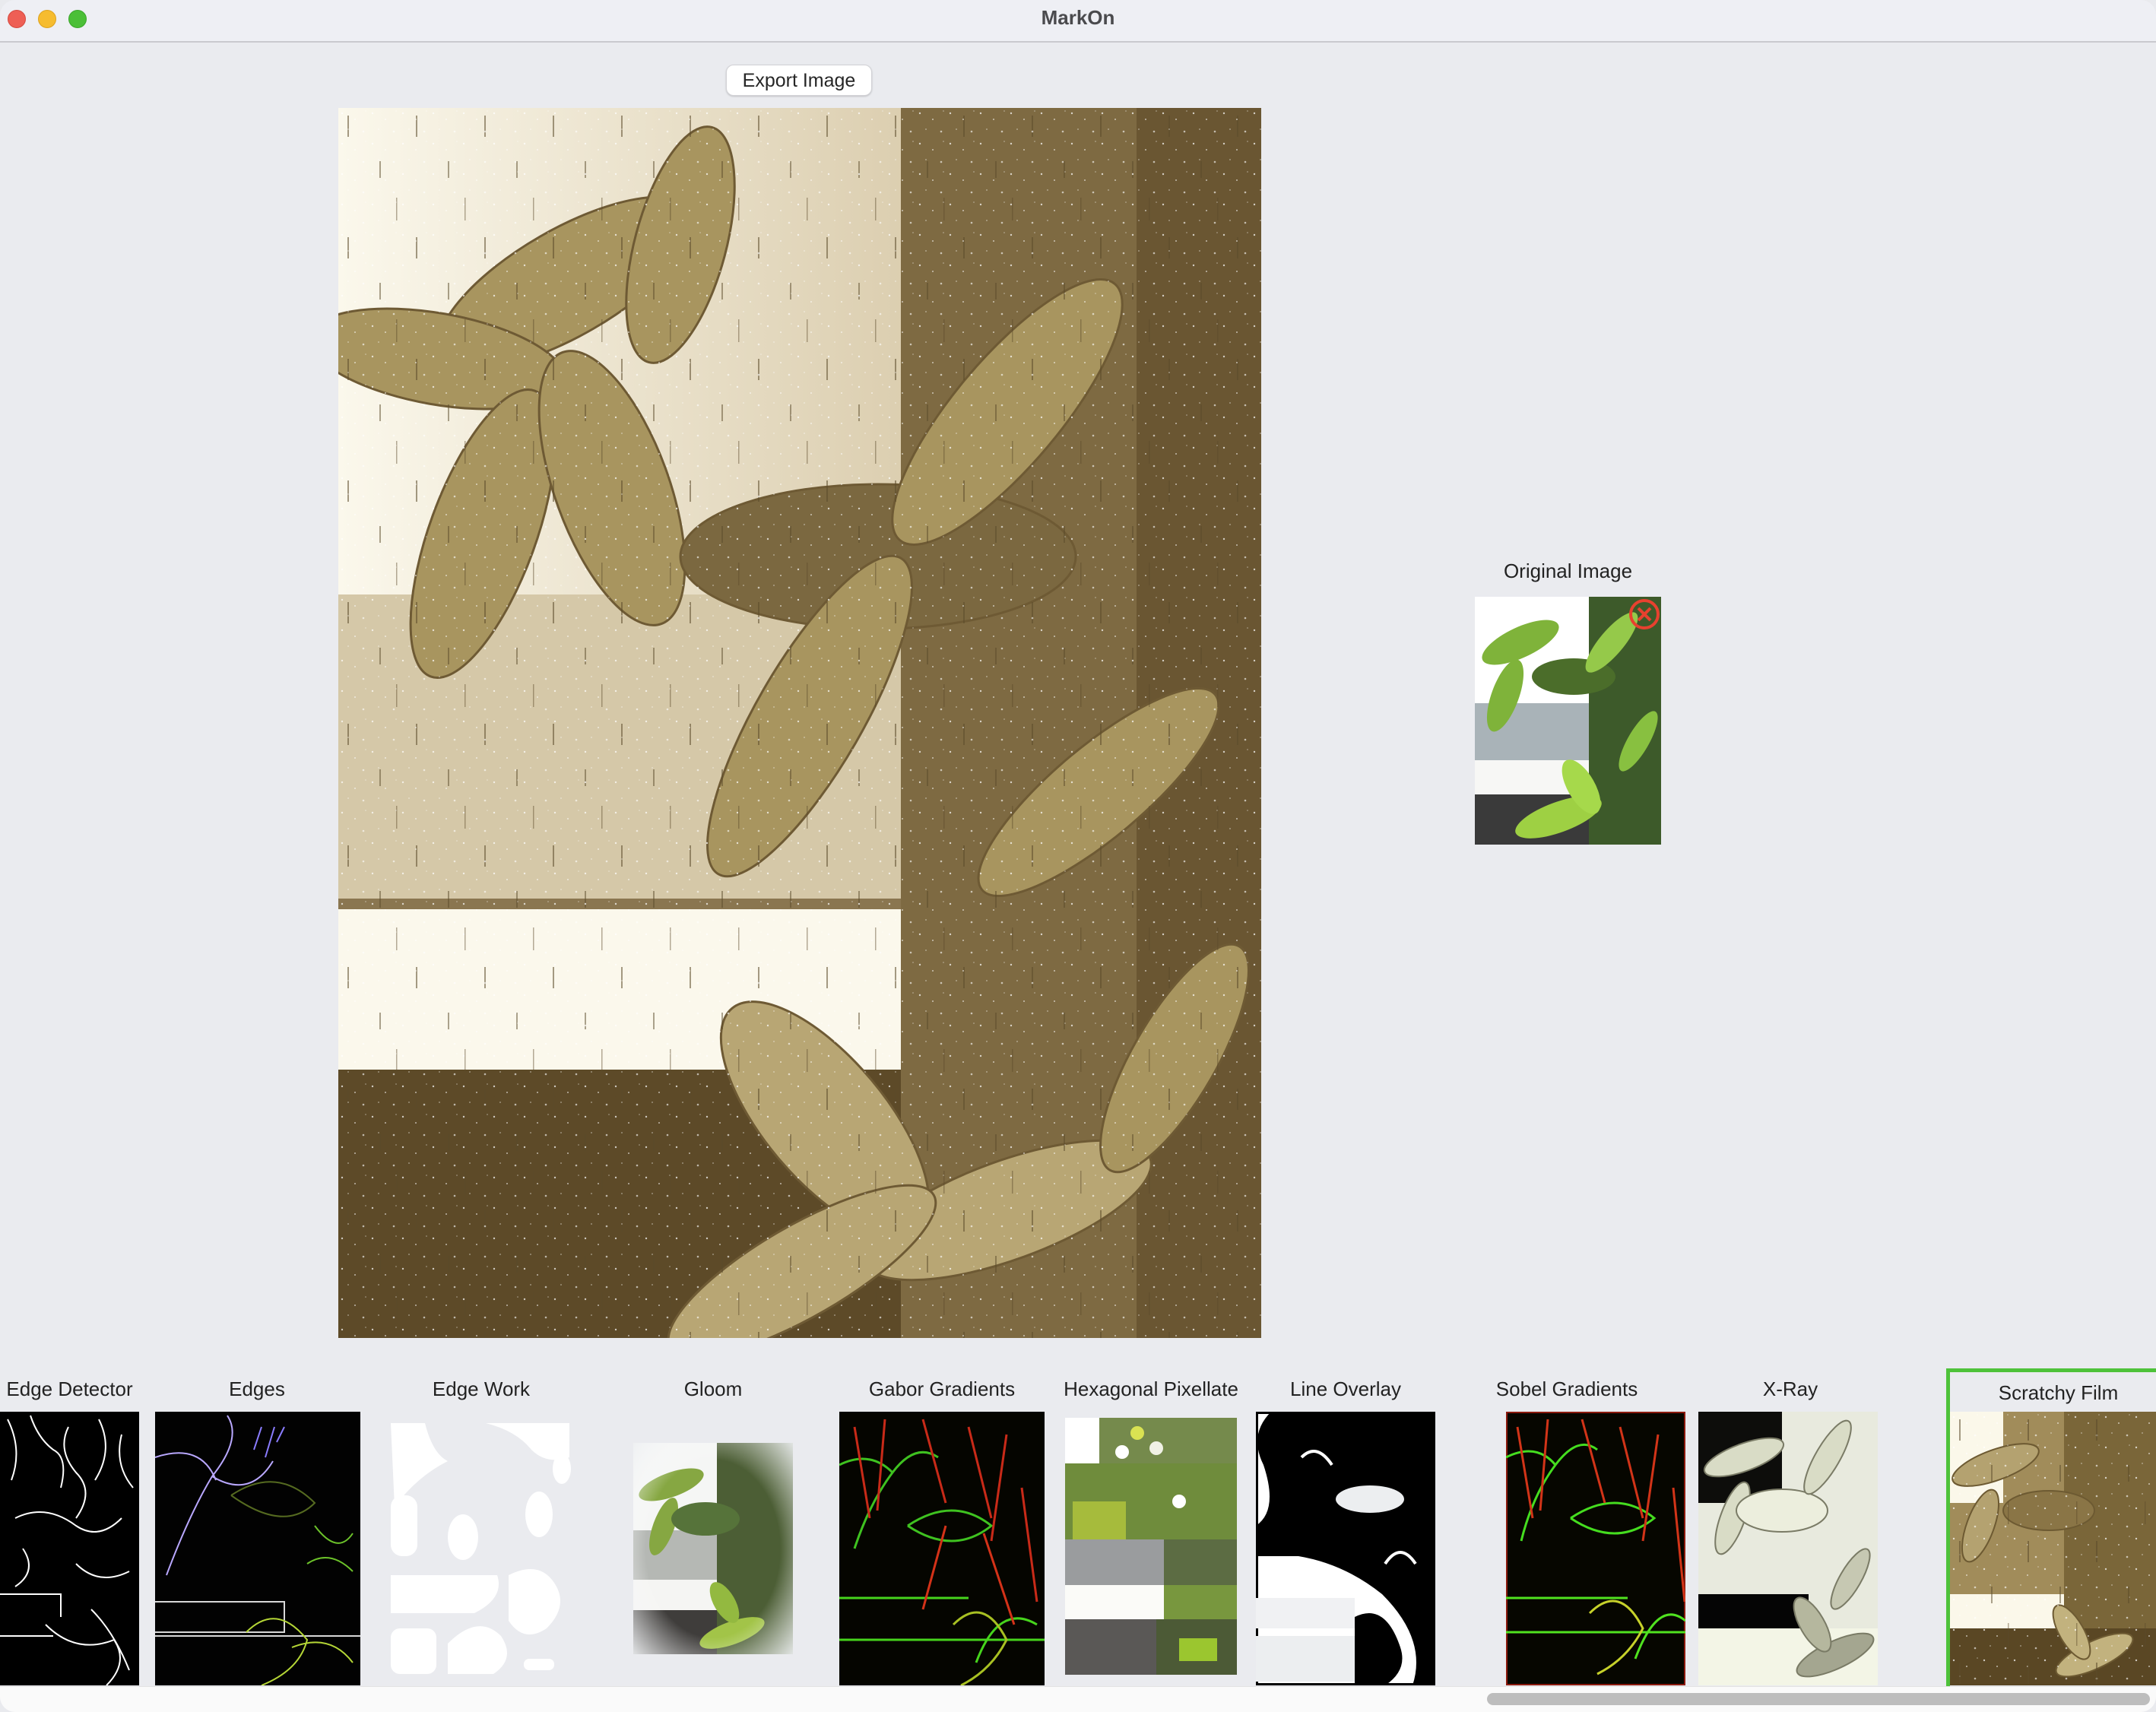  Describe the element at coordinates (257, 1389) in the screenshot. I see `filter-label: Edges` at that location.